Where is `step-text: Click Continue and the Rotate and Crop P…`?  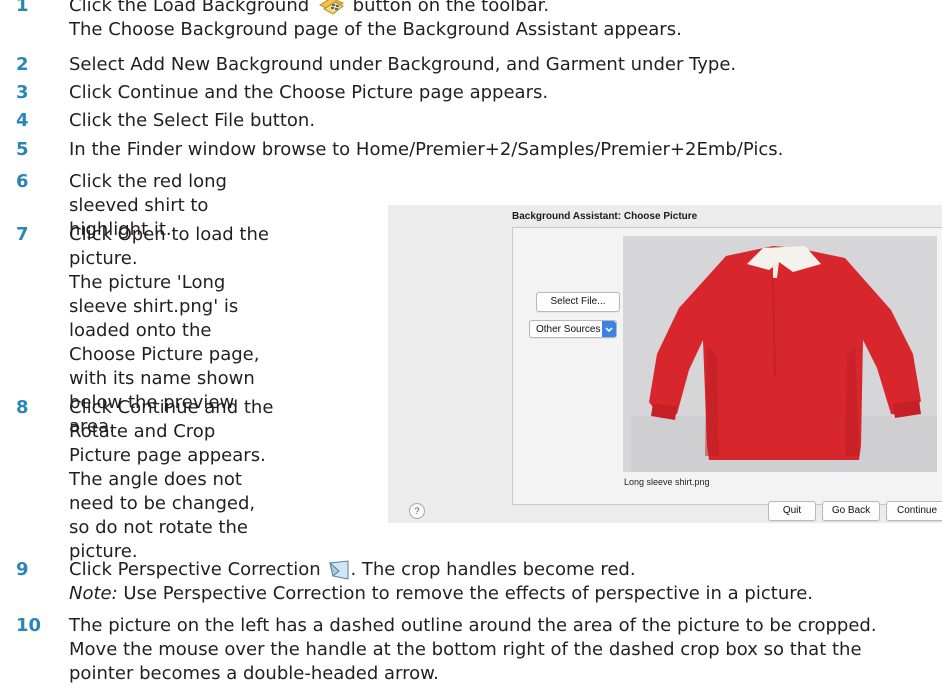
step-text: Click Continue and the Rotate and Crop P… is located at coordinates (171, 479).